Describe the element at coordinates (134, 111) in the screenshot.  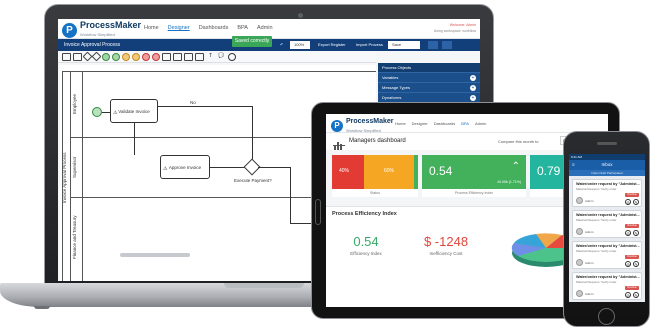
I see `task-validate-invoice: ⚠ Validate Invoice` at that location.